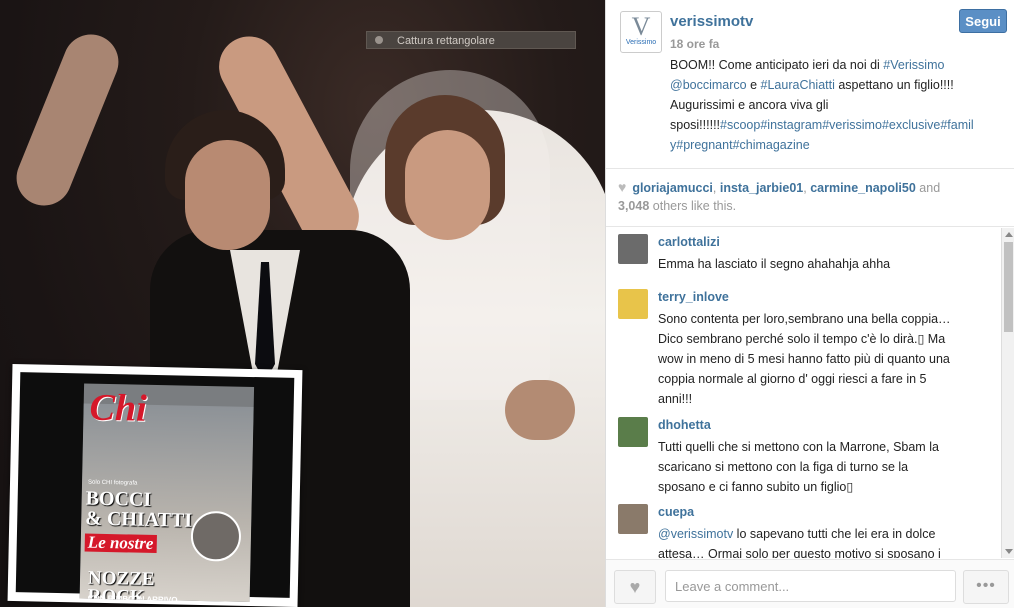  I want to click on tag-link: #LauraChiatti, so click(798, 85).